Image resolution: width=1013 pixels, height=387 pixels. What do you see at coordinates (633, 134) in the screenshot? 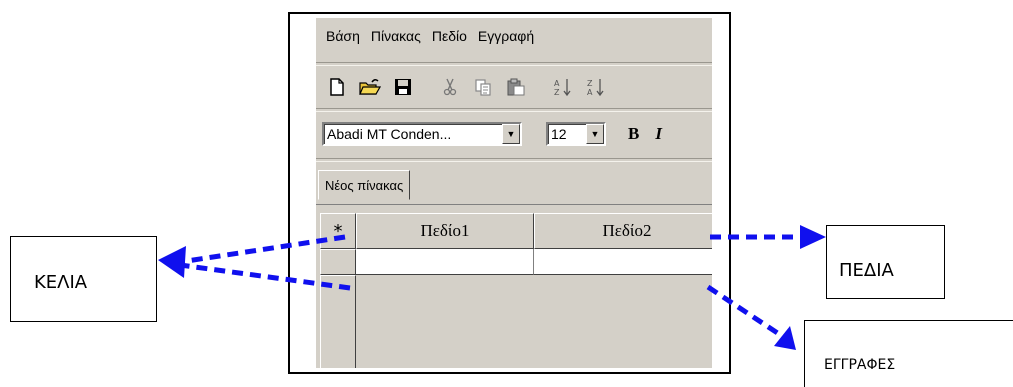
I see `bold-button: B` at bounding box center [633, 134].